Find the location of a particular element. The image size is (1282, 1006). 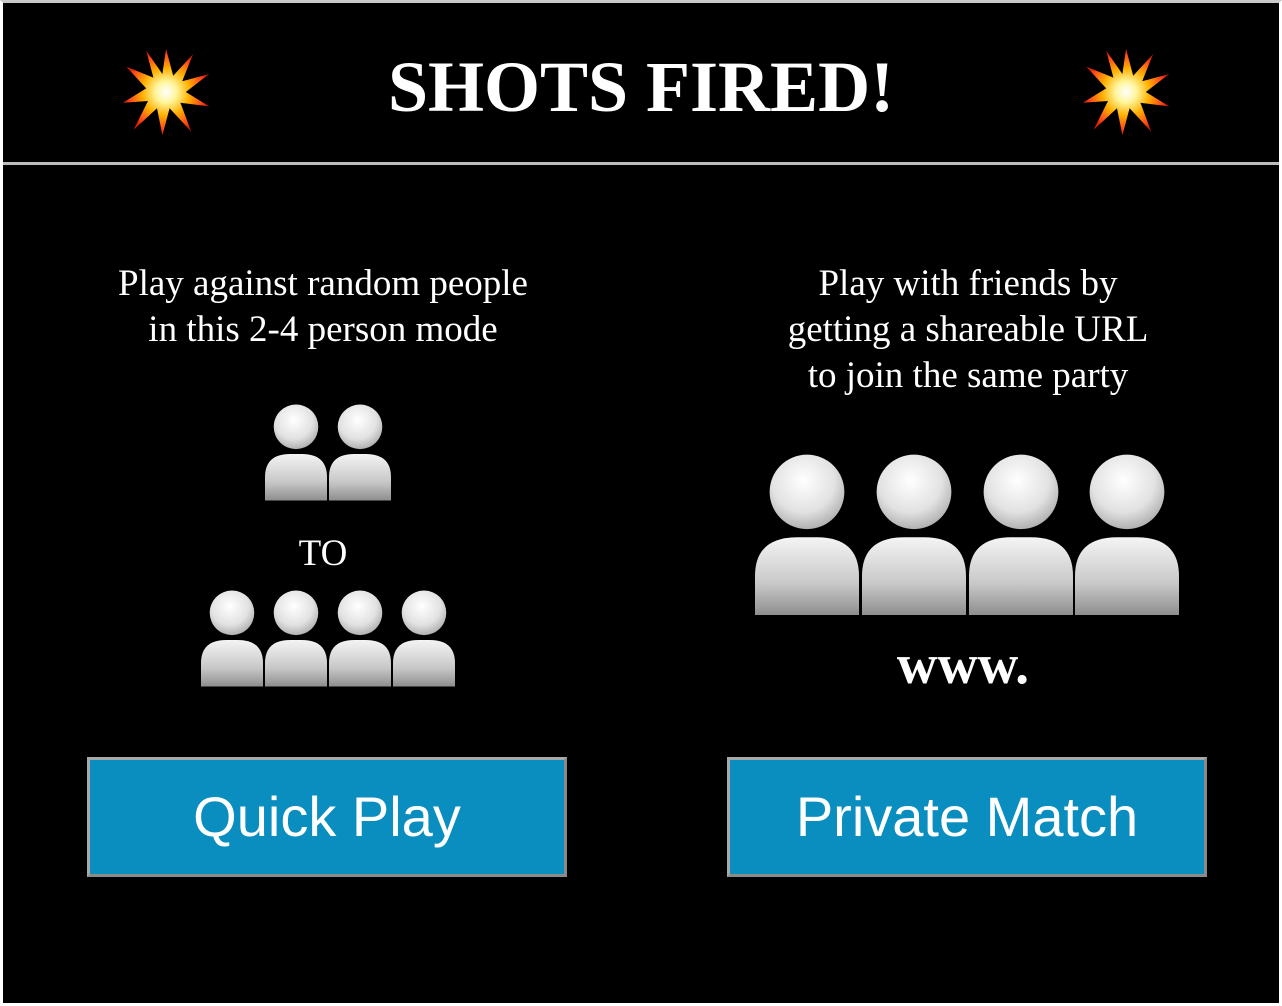

collision-burst-icon is located at coordinates (1126, 92).